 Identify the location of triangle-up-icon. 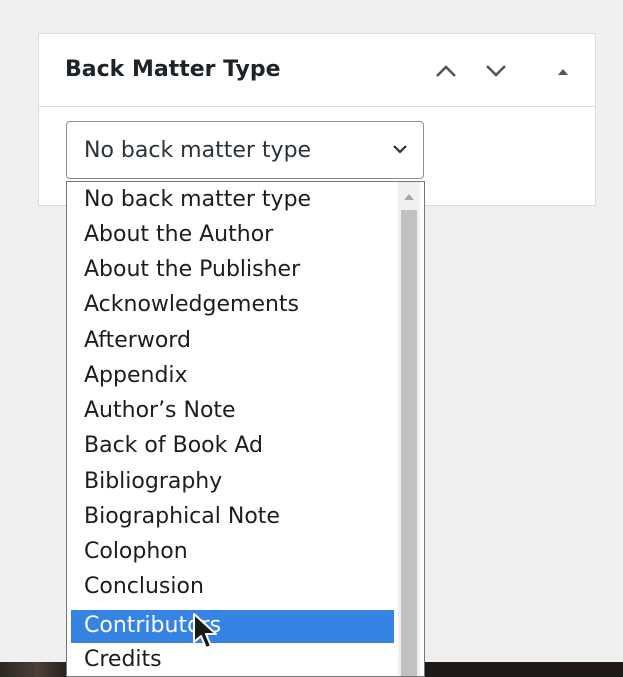
(563, 72).